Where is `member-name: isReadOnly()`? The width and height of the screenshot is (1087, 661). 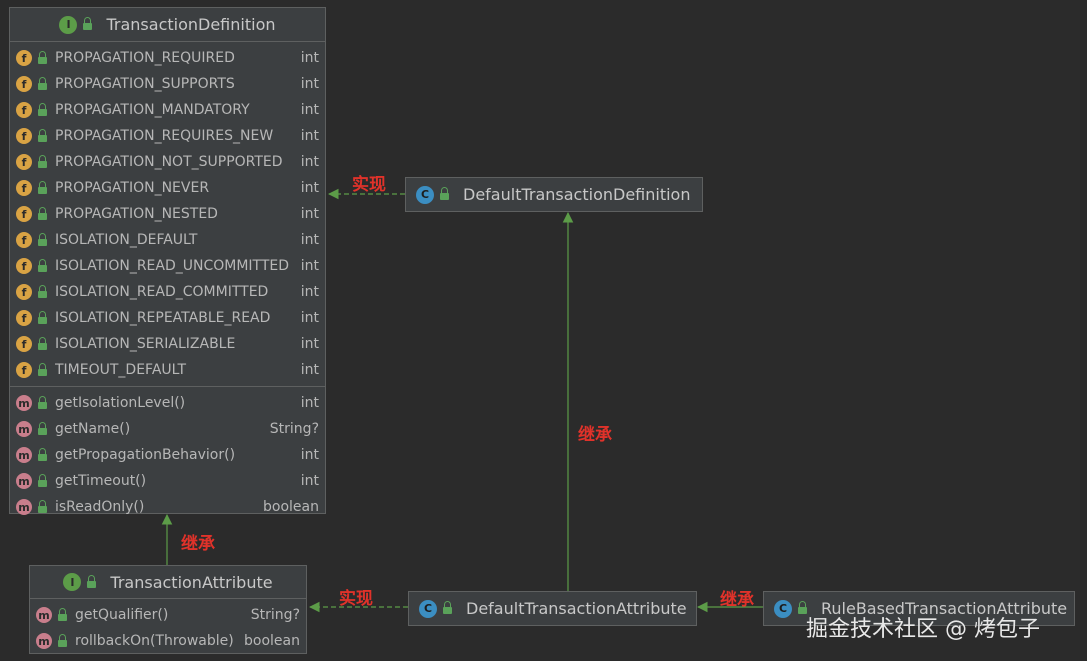 member-name: isReadOnly() is located at coordinates (100, 507).